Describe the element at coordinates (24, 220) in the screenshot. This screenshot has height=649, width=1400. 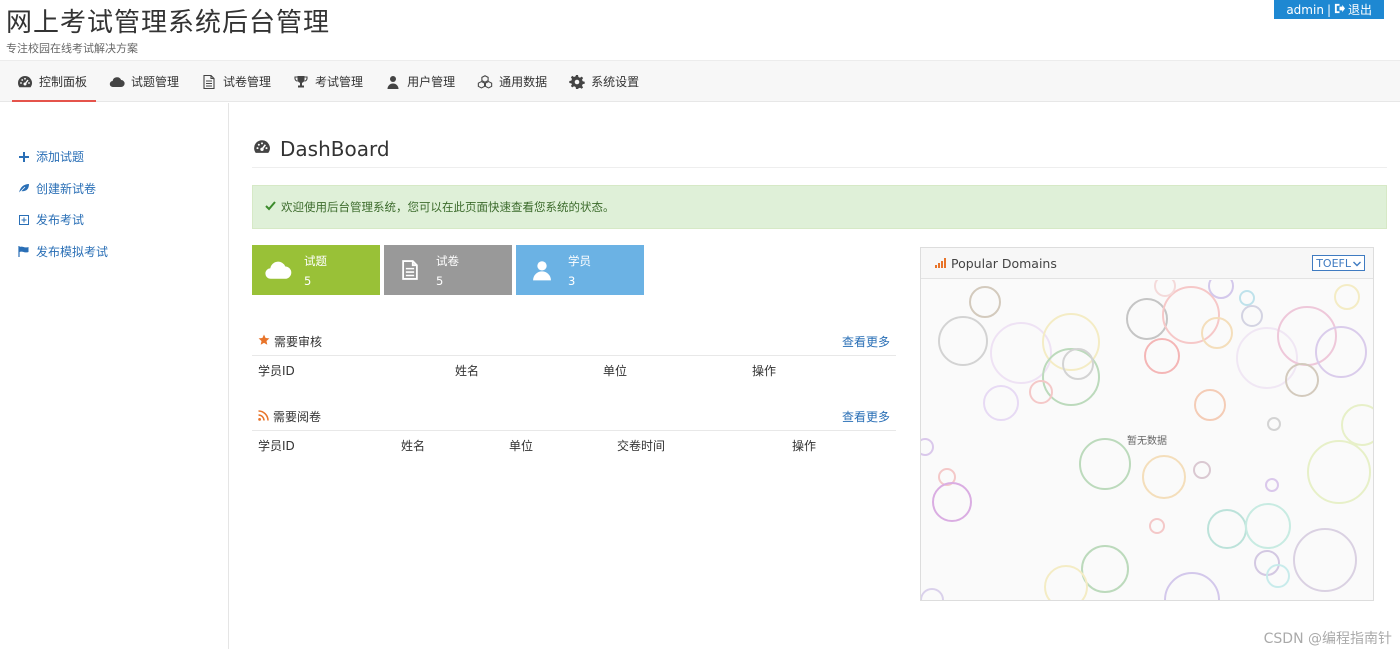
I see `plus-square-icon` at that location.